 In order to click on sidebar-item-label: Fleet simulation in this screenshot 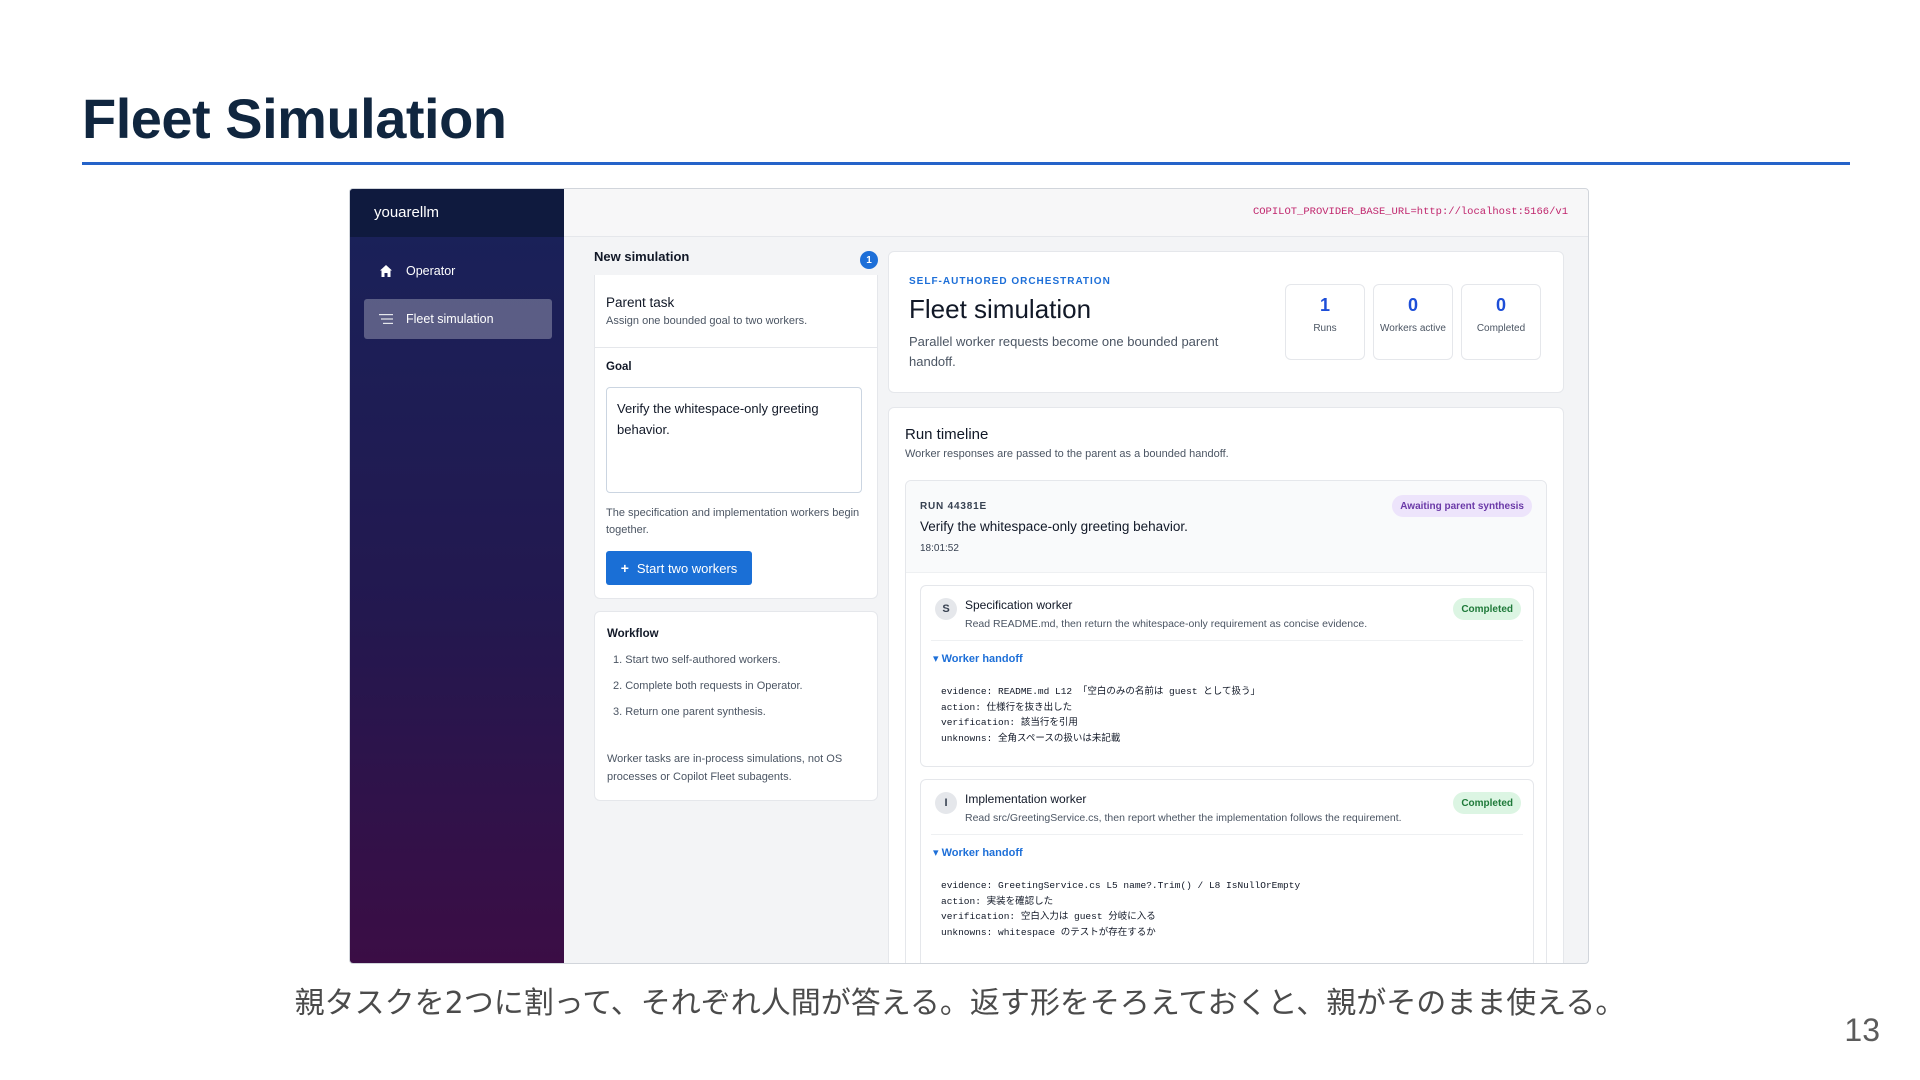, I will do `click(450, 319)`.